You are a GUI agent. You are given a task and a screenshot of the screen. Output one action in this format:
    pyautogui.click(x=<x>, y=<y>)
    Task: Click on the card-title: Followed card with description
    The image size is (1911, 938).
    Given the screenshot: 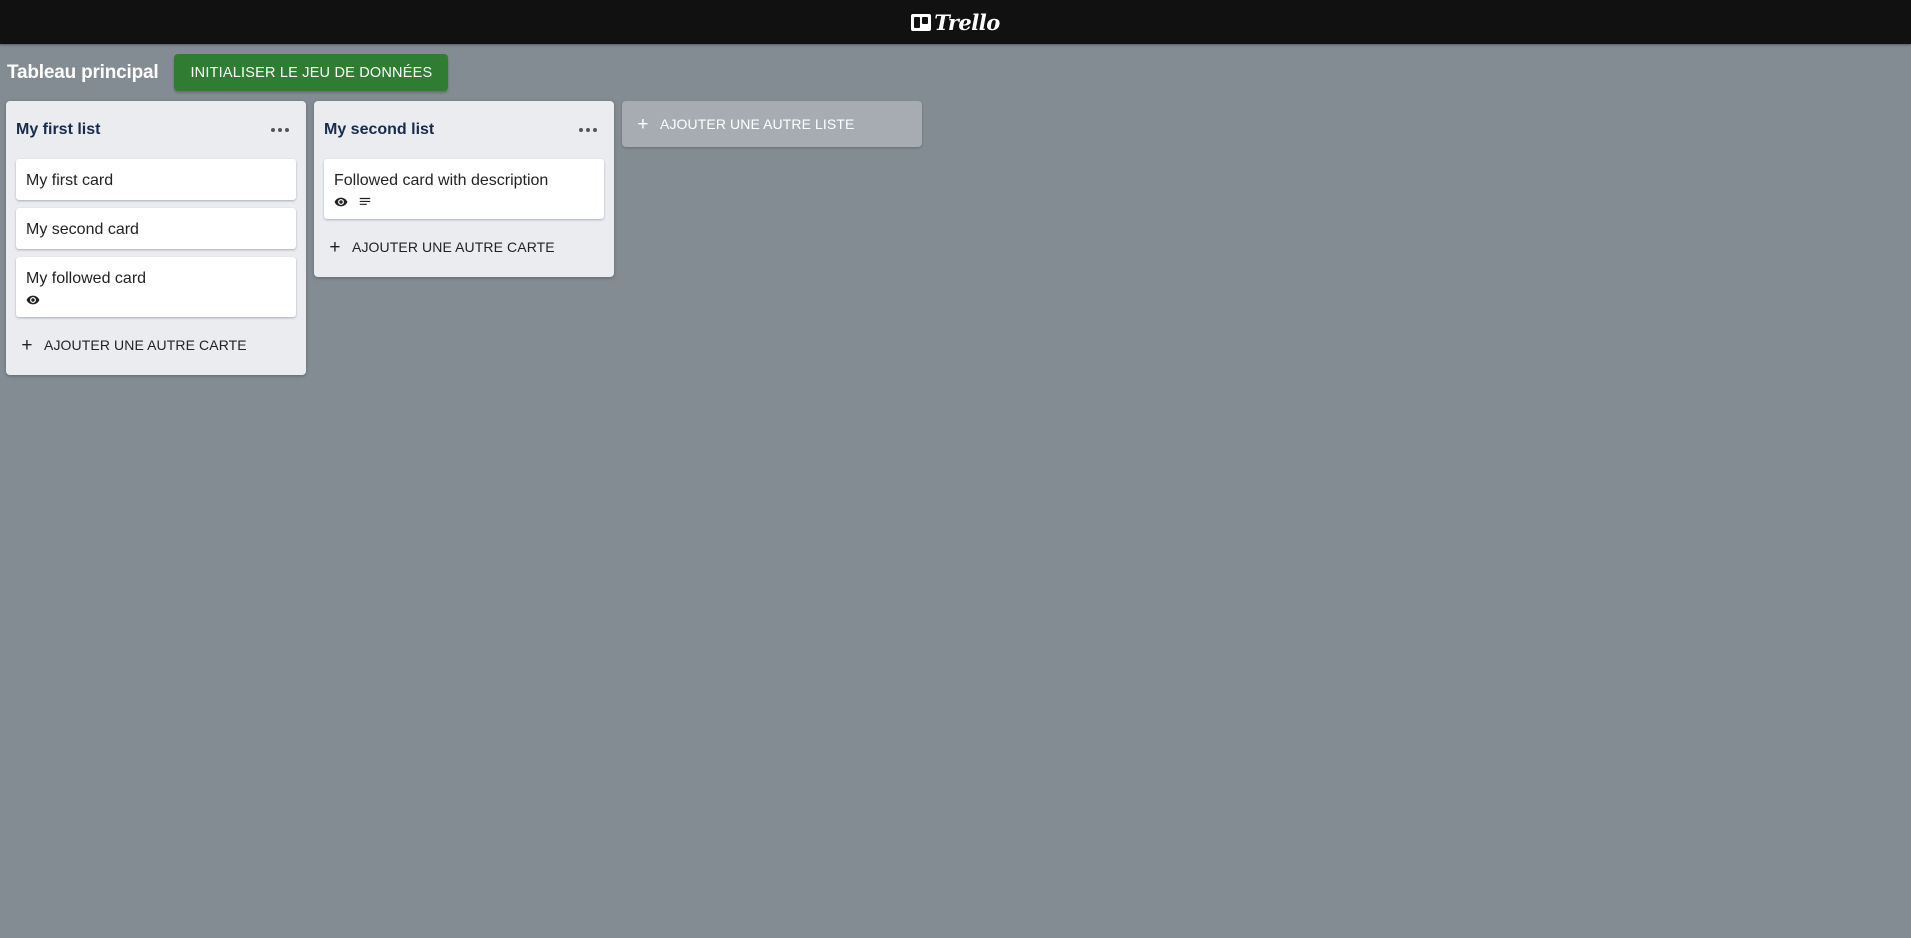 What is the action you would take?
    pyautogui.click(x=441, y=180)
    